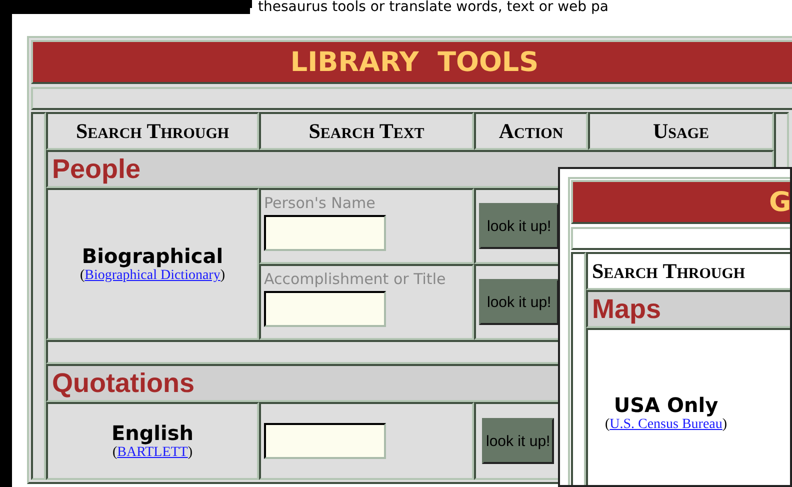 Image resolution: width=792 pixels, height=487 pixels. I want to click on column-header: Usage, so click(681, 131).